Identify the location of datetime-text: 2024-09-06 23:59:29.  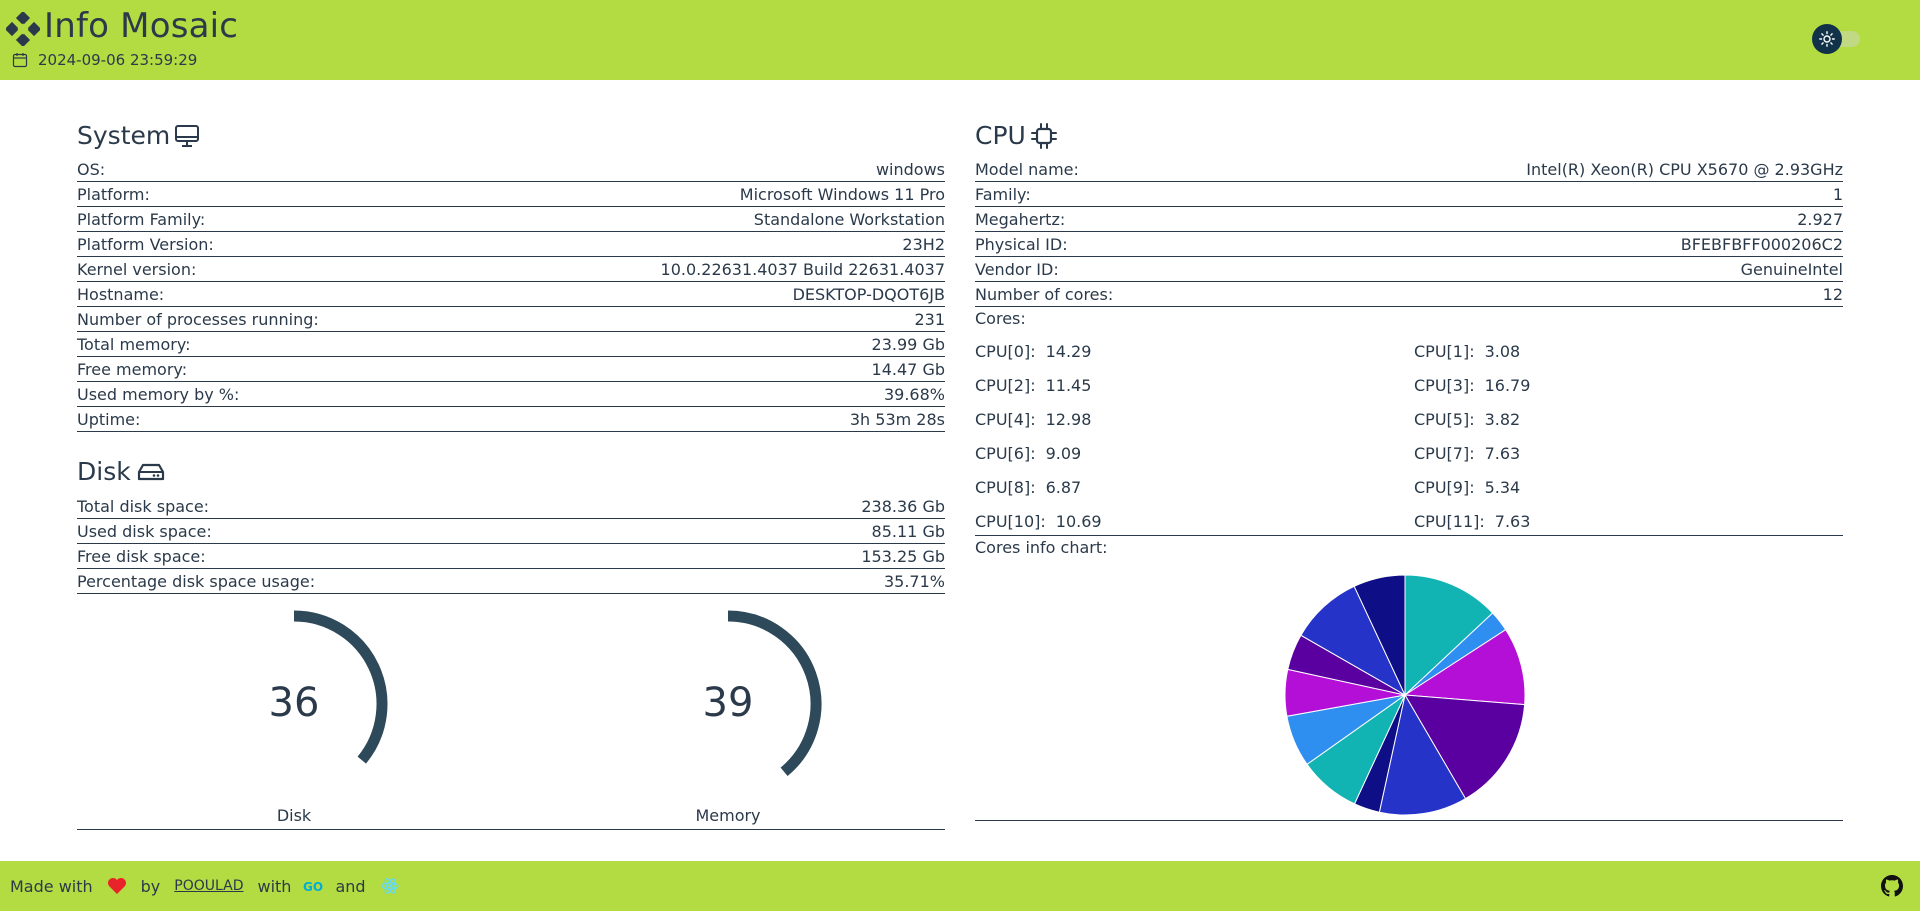
(118, 60).